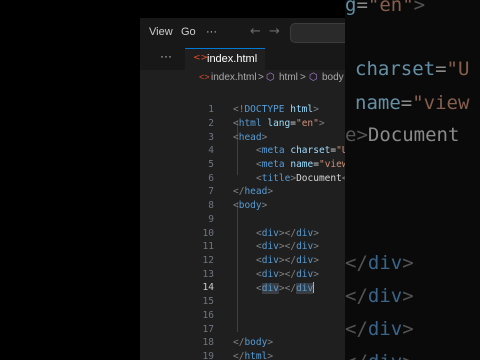  Describe the element at coordinates (279, 123) in the screenshot. I see `code-line-html-open: <html lang="en">` at that location.